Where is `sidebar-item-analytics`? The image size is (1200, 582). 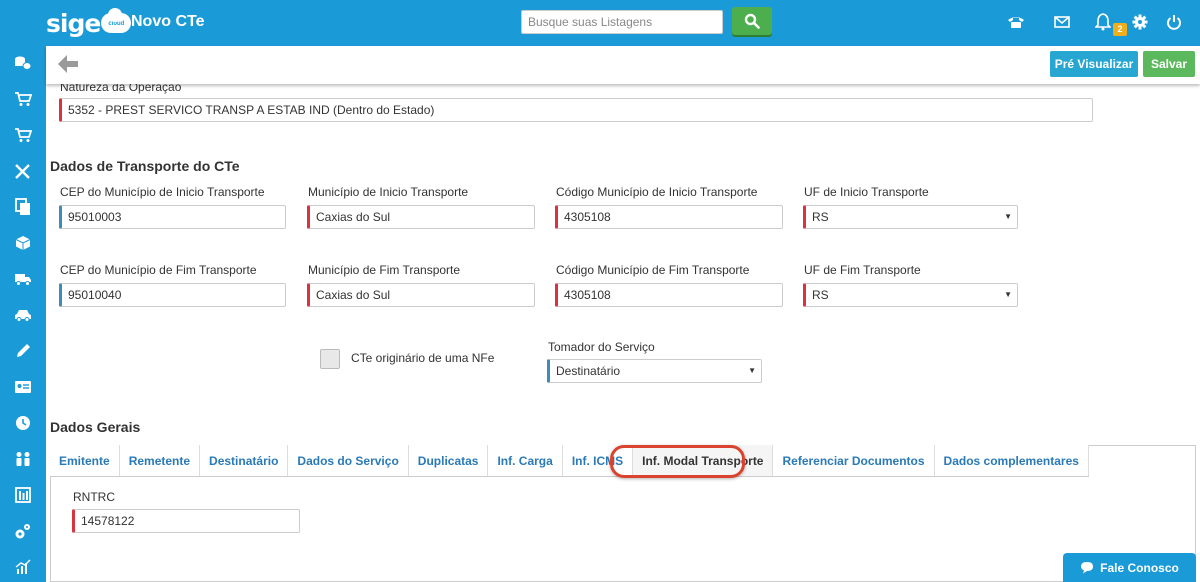 sidebar-item-analytics is located at coordinates (23, 567).